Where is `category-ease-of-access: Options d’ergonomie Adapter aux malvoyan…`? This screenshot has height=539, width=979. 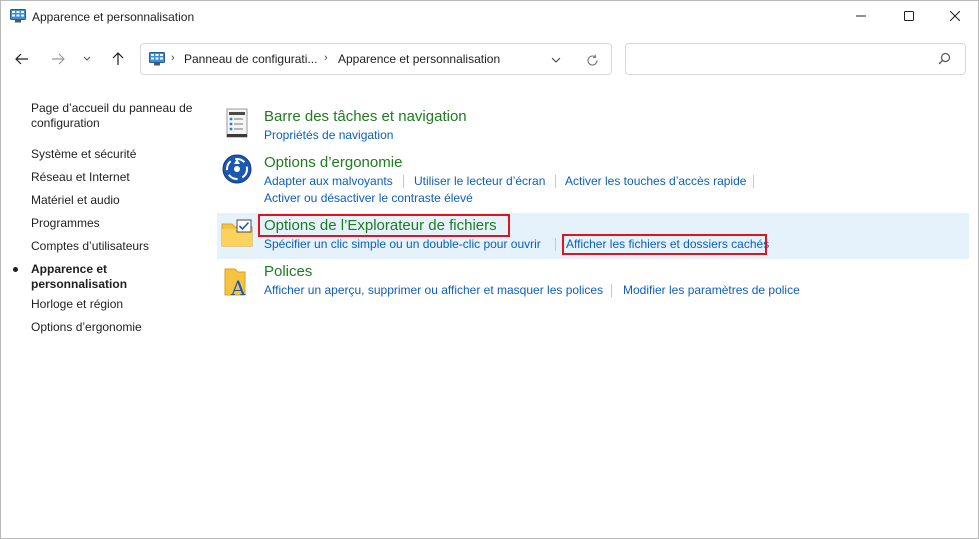 category-ease-of-access: Options d’ergonomie Adapter aux malvoyan… is located at coordinates (593, 181).